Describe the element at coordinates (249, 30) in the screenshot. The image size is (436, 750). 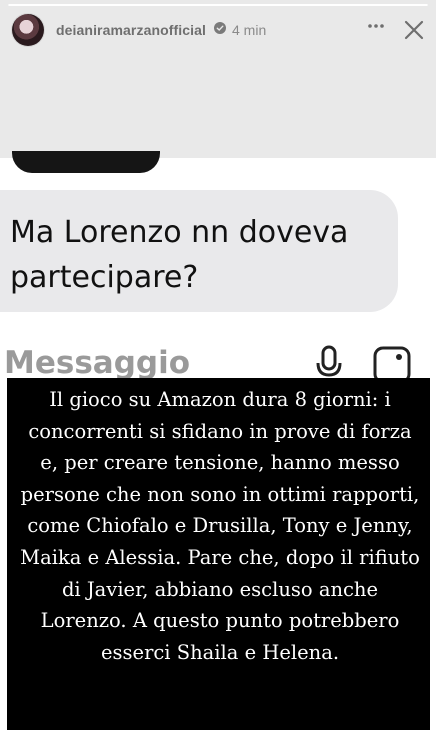
I see `story-time: 4 min` at that location.